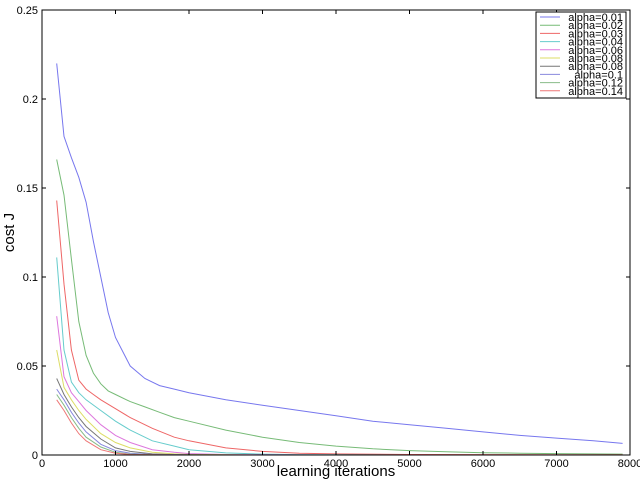  Describe the element at coordinates (35, 456) in the screenshot. I see `y-tick-label: 0` at that location.